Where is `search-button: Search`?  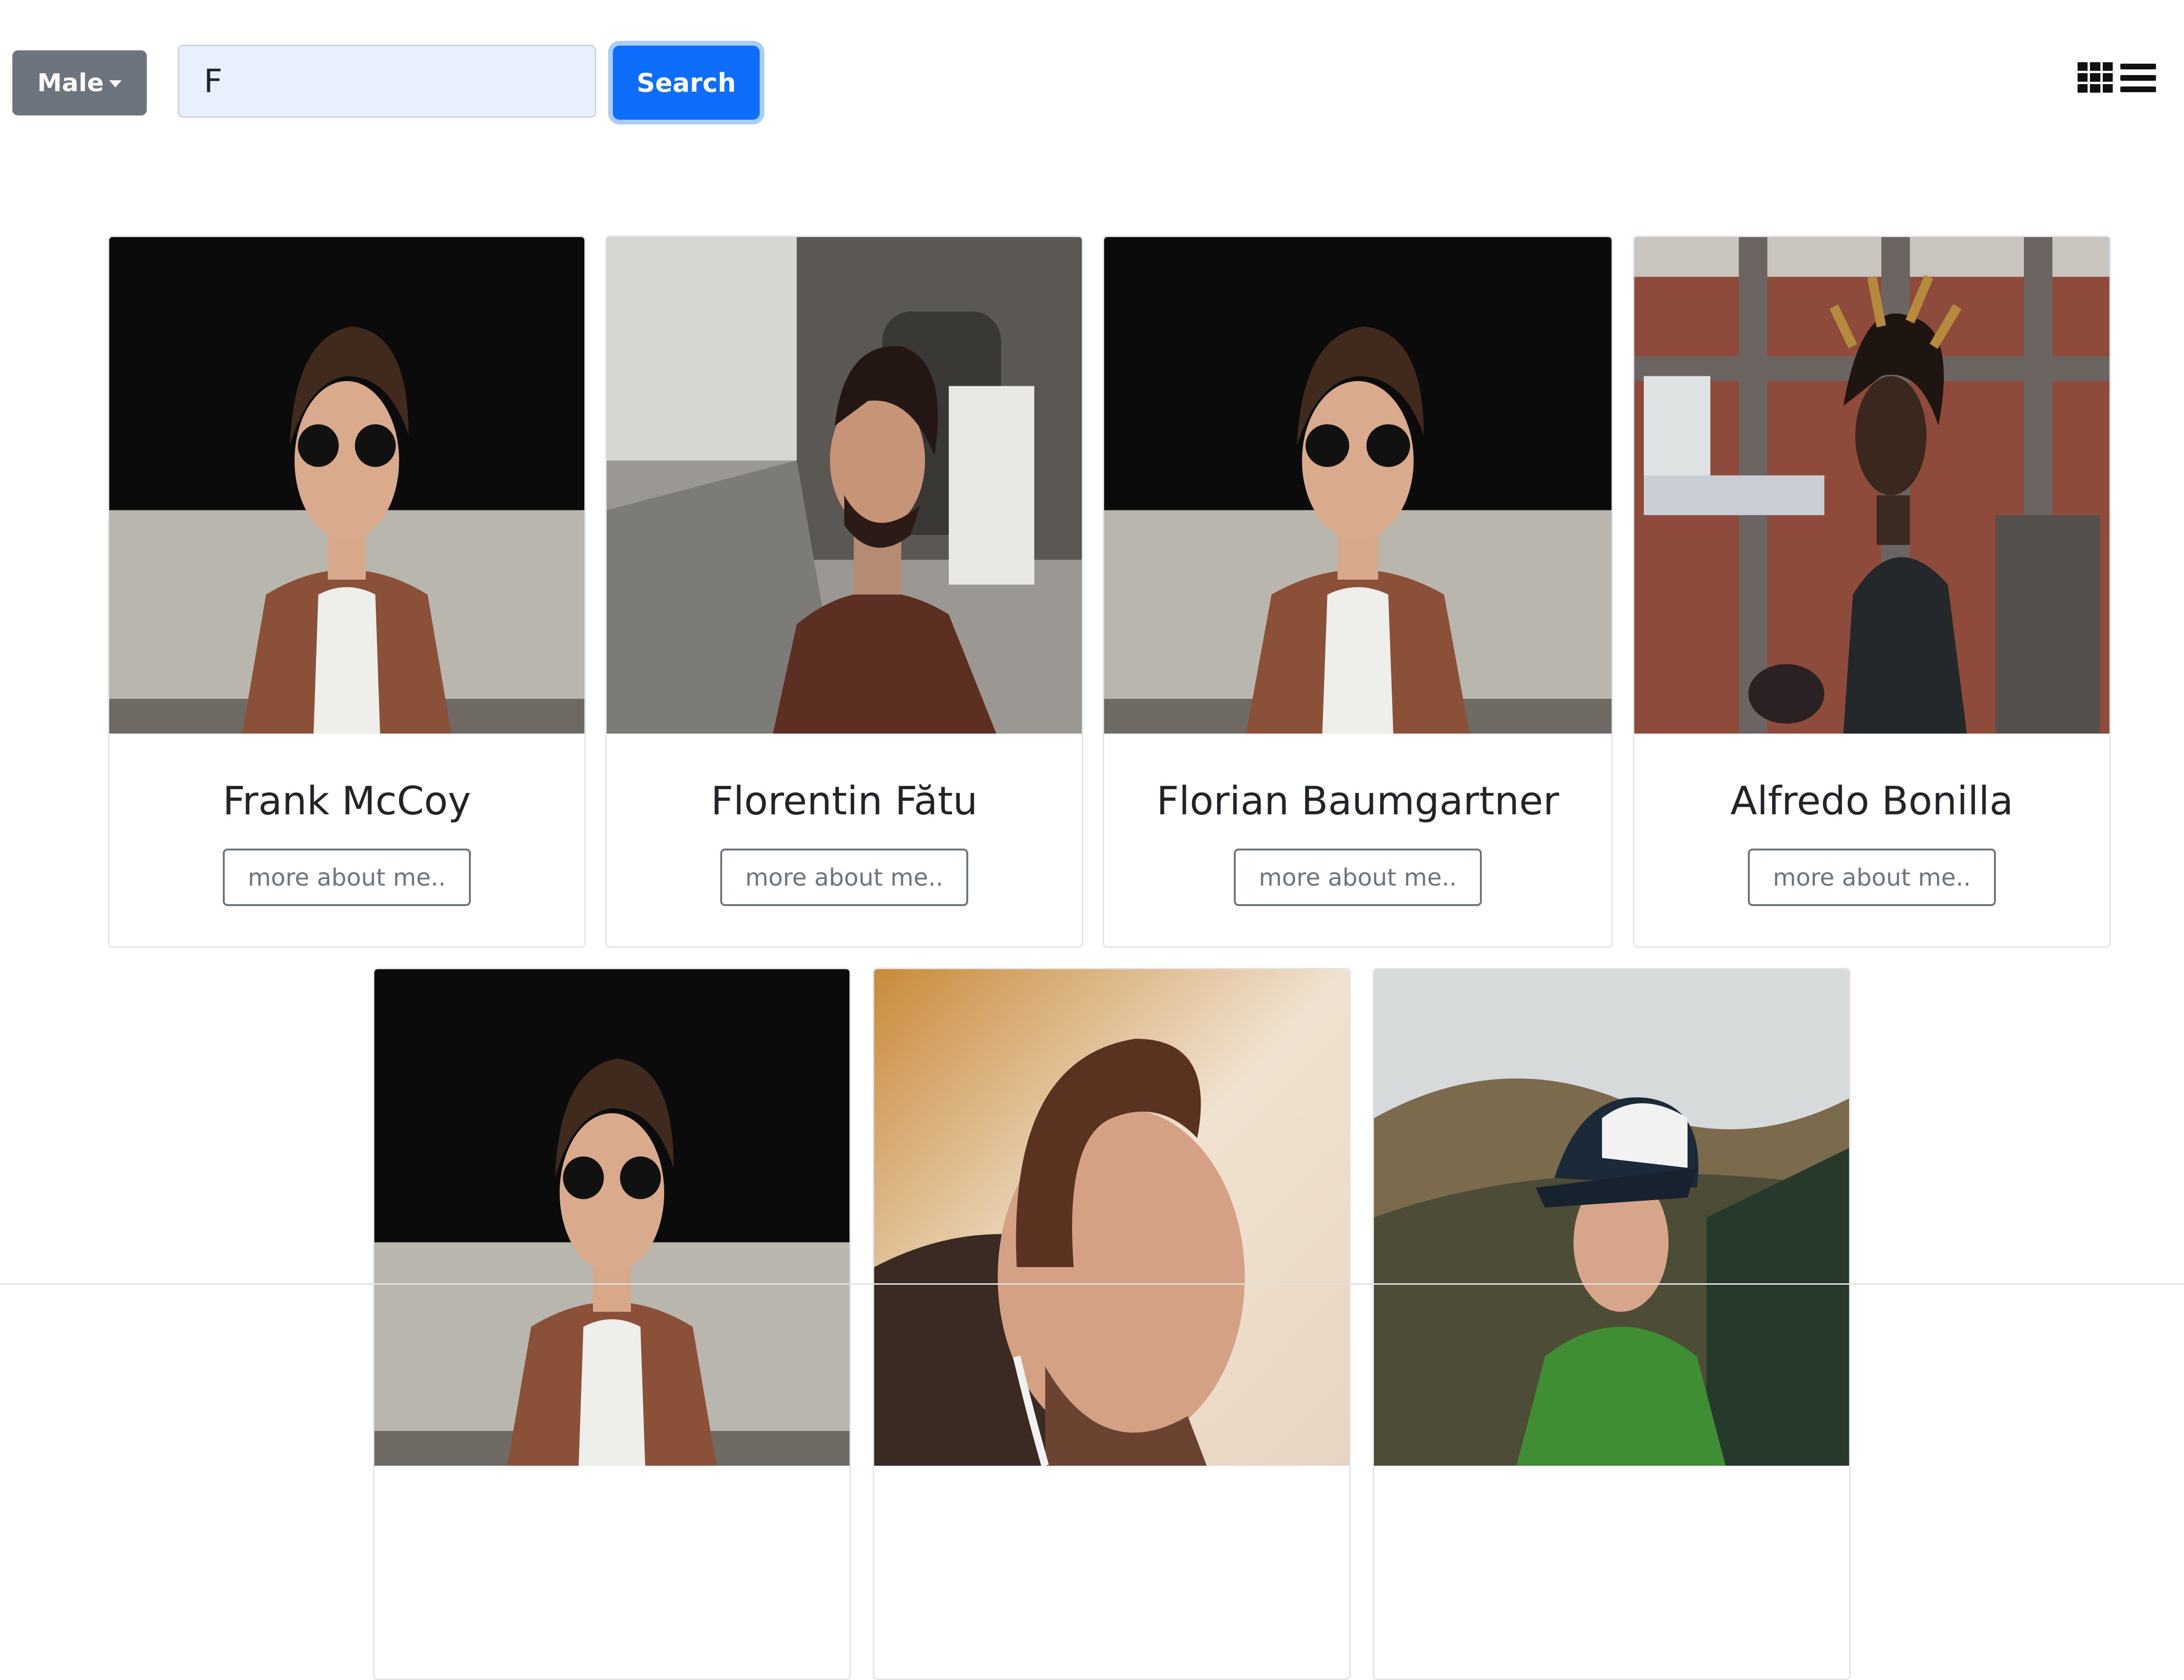 search-button: Search is located at coordinates (686, 83).